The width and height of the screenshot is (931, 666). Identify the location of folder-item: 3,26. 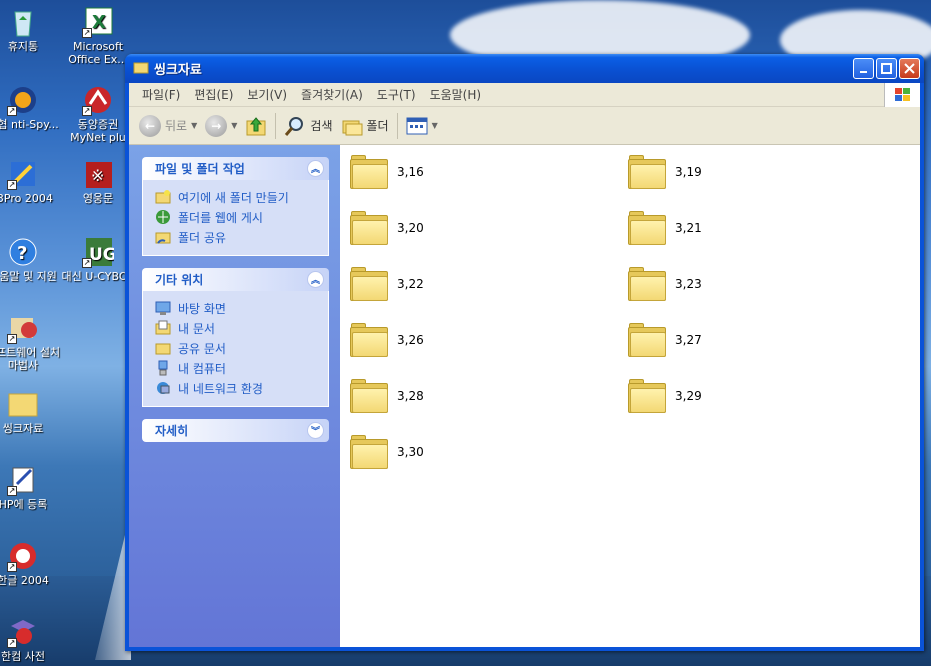
(387, 340).